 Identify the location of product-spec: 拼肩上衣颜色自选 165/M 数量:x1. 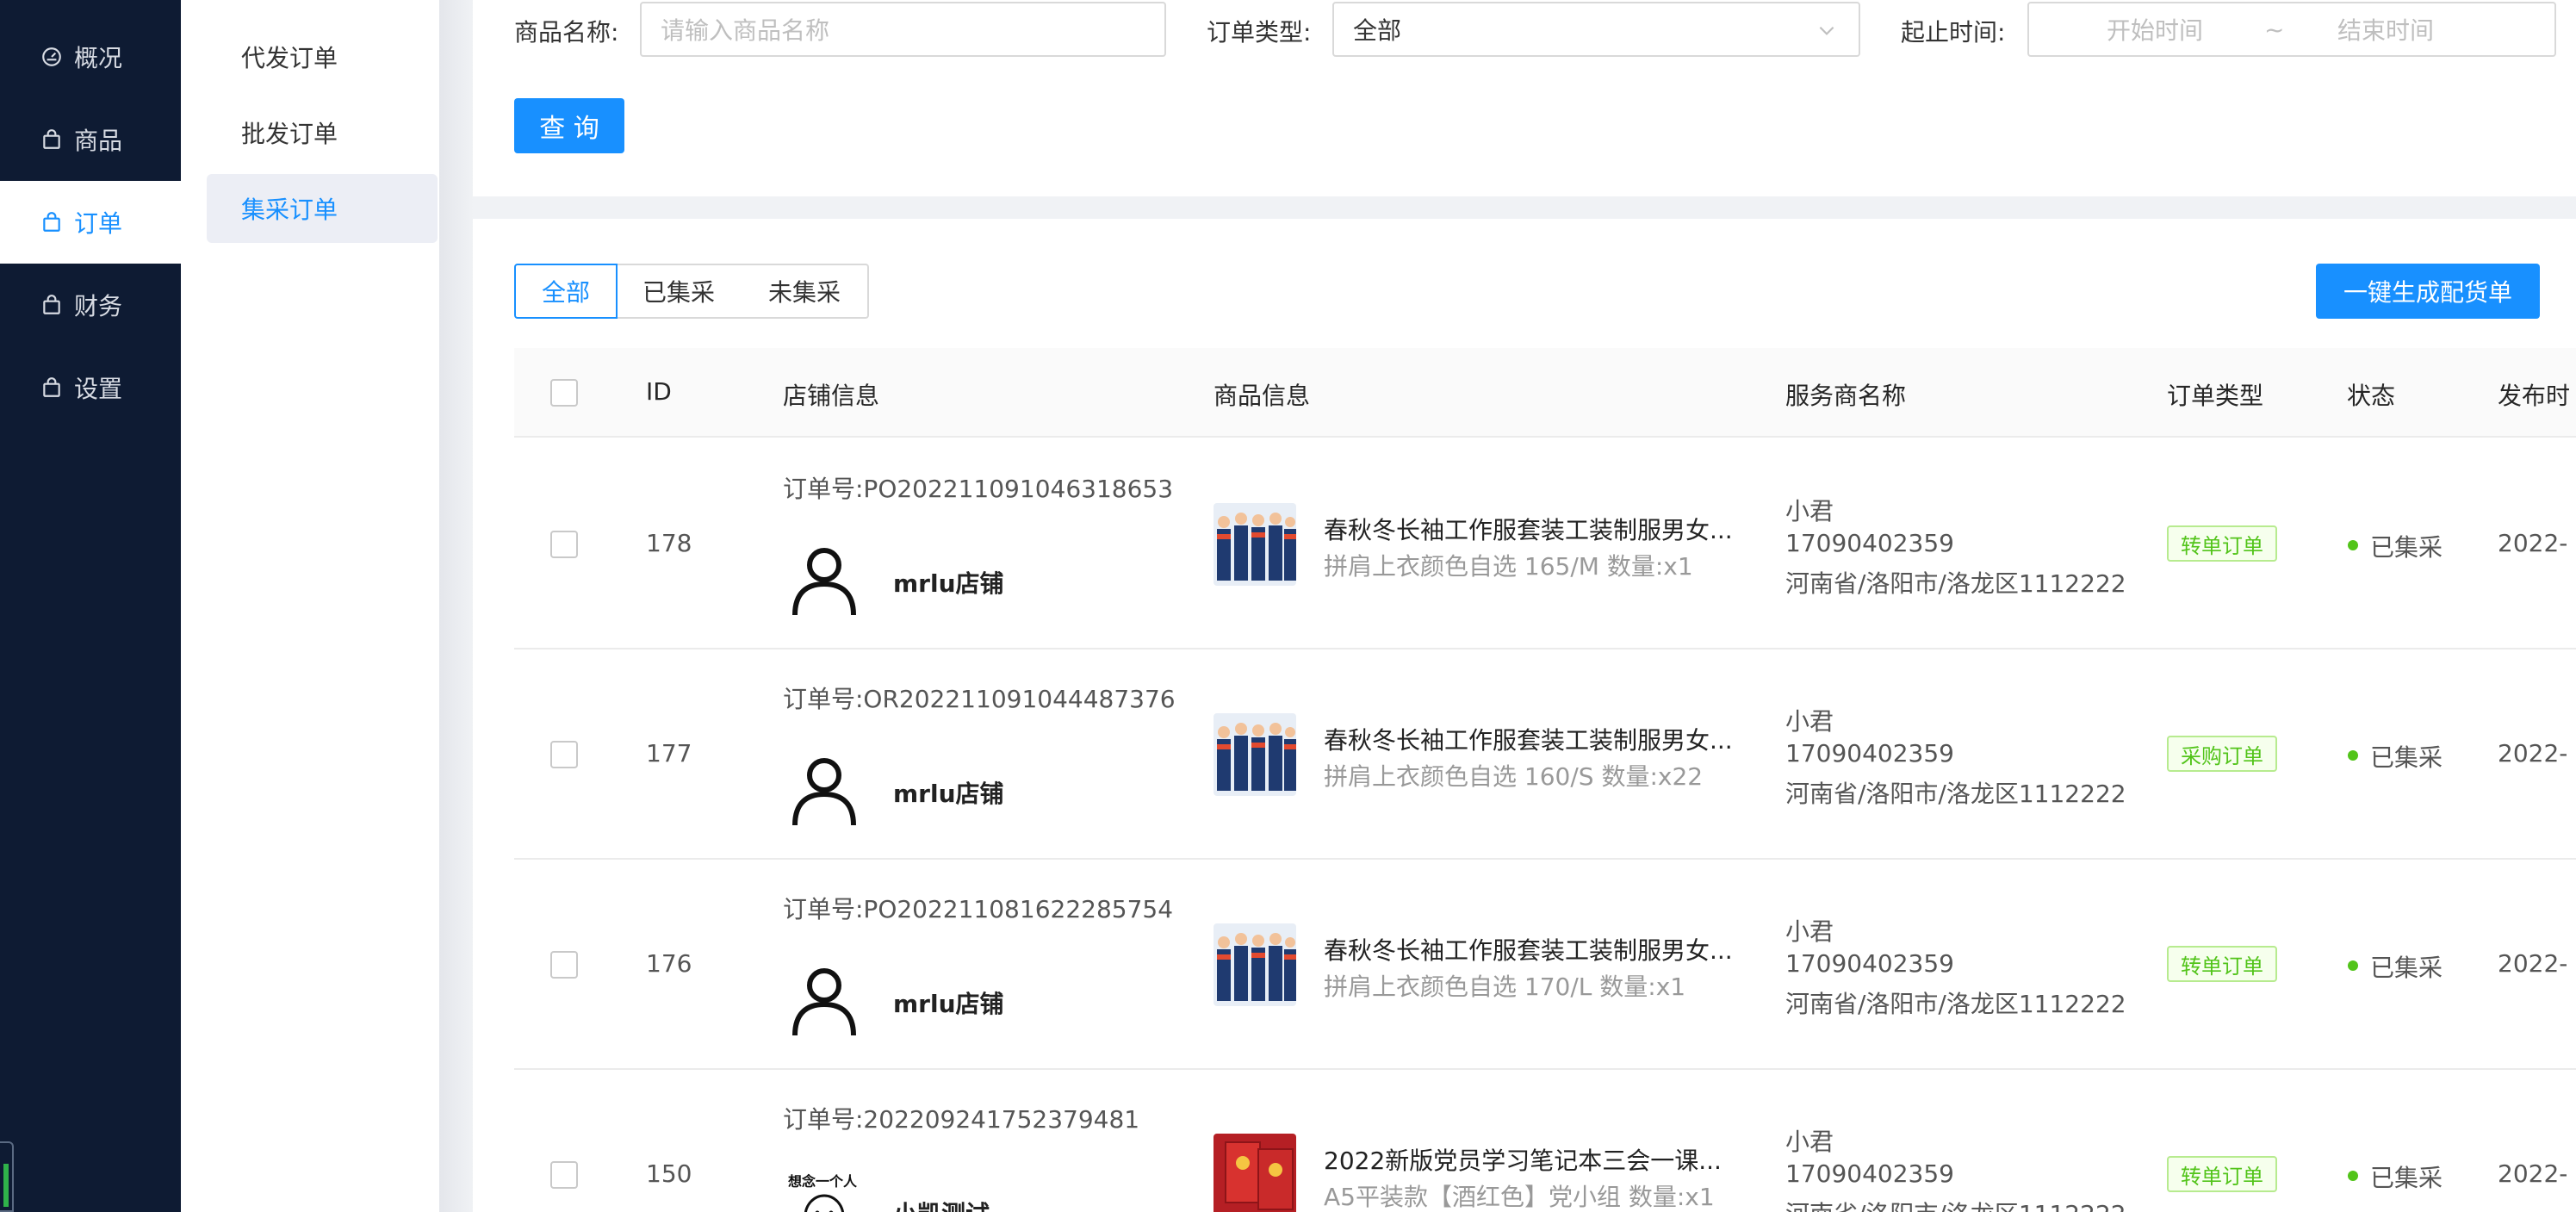
(1509, 566).